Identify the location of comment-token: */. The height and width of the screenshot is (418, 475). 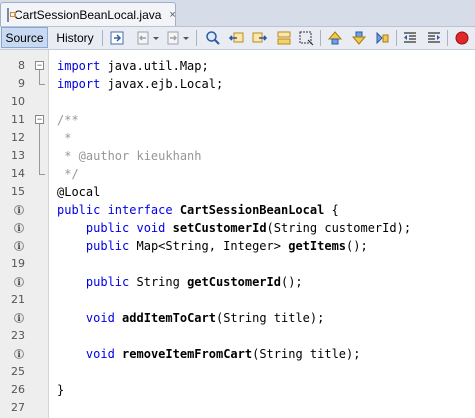
(68, 174).